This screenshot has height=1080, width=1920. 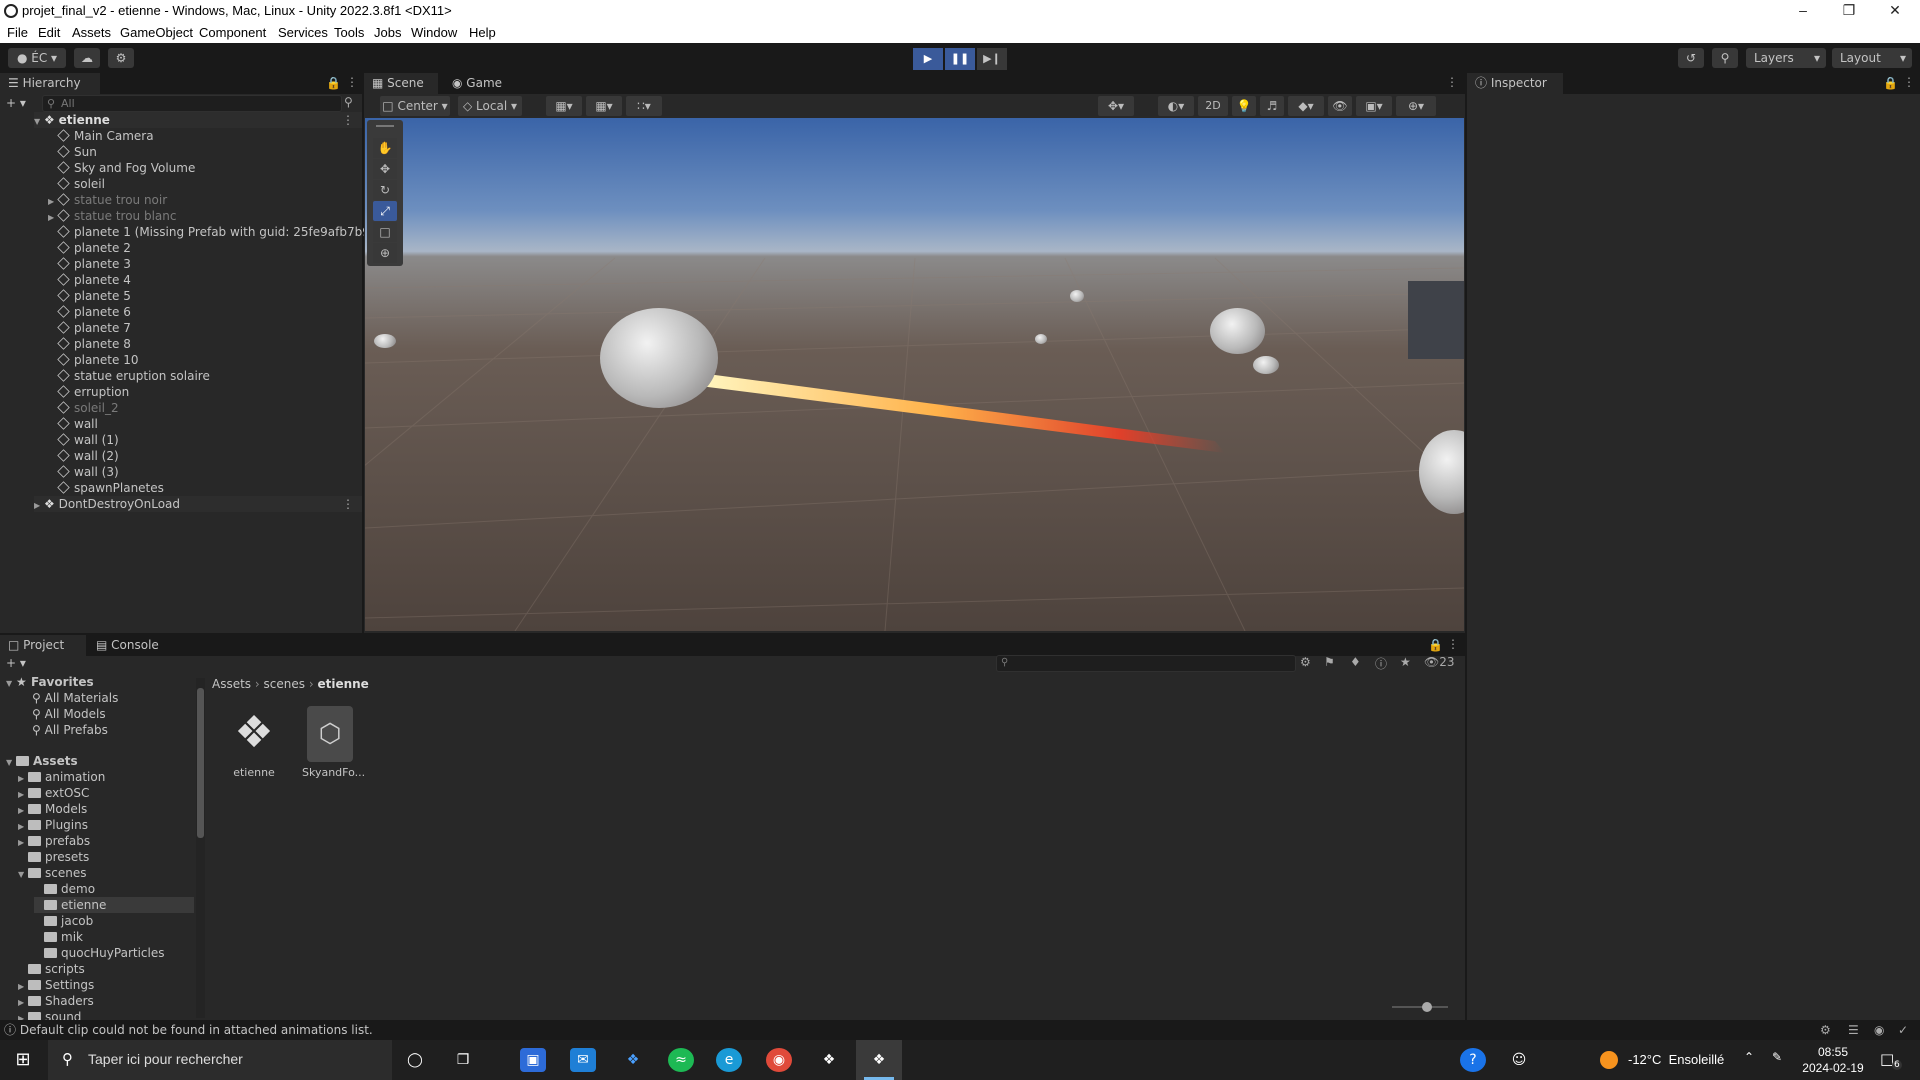 What do you see at coordinates (385, 232) in the screenshot?
I see `rect-tool-icon: □` at bounding box center [385, 232].